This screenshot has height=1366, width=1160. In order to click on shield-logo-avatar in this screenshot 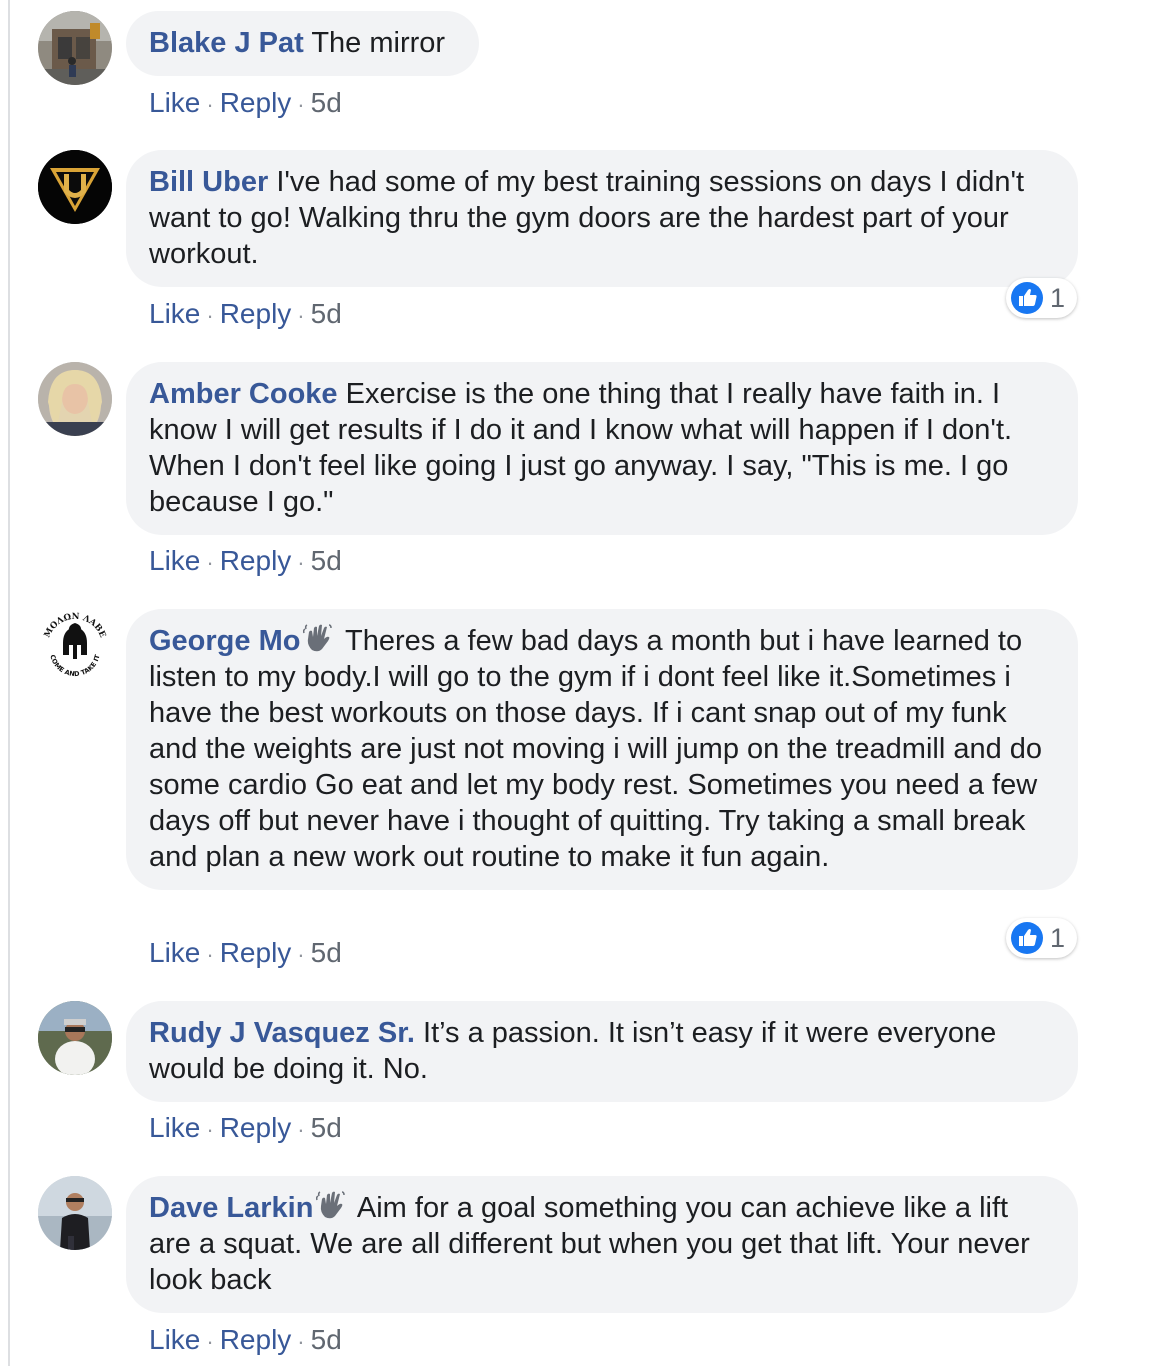, I will do `click(75, 187)`.